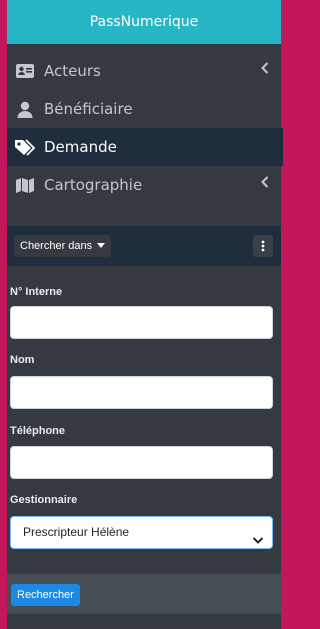 This screenshot has width=320, height=629. Describe the element at coordinates (56, 246) in the screenshot. I see `search-in-label: Chercher dans` at that location.